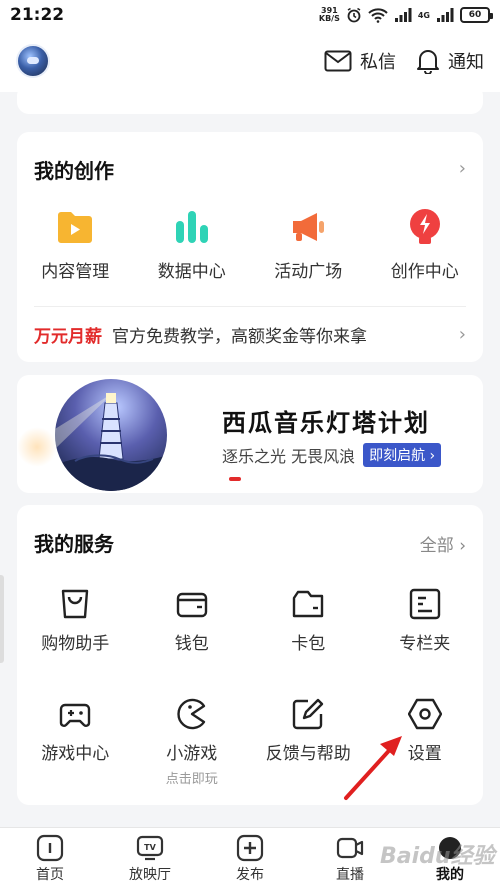 Image resolution: width=500 pixels, height=889 pixels. I want to click on service-sublabel: 点击即玩, so click(191, 779).